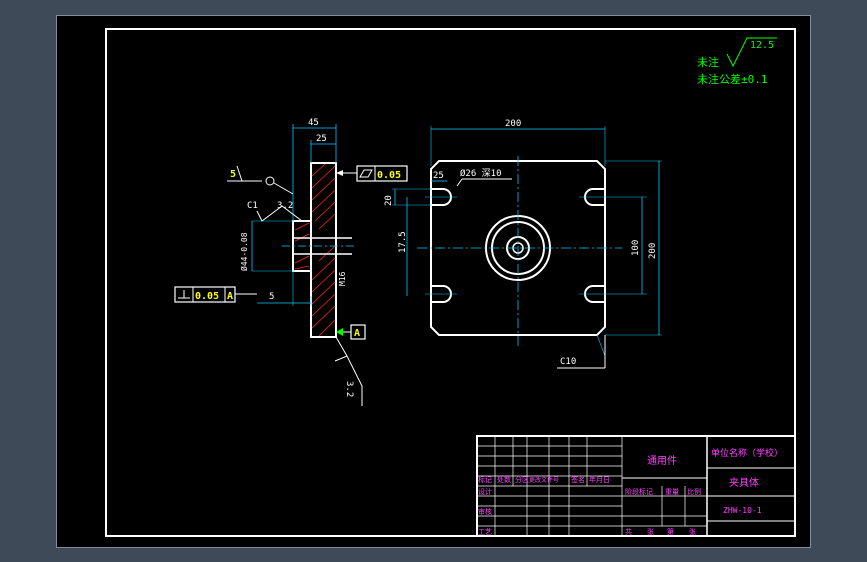  I want to click on flatness-value: 0.05, so click(389, 175).